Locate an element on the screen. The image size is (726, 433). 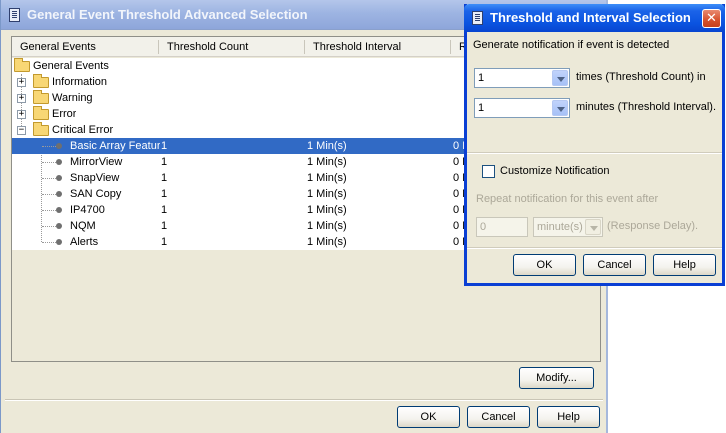
event-name: Basic Array Featur is located at coordinates (115, 146).